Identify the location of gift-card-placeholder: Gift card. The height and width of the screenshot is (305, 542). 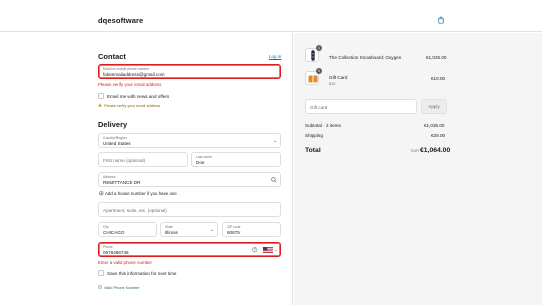
(319, 107).